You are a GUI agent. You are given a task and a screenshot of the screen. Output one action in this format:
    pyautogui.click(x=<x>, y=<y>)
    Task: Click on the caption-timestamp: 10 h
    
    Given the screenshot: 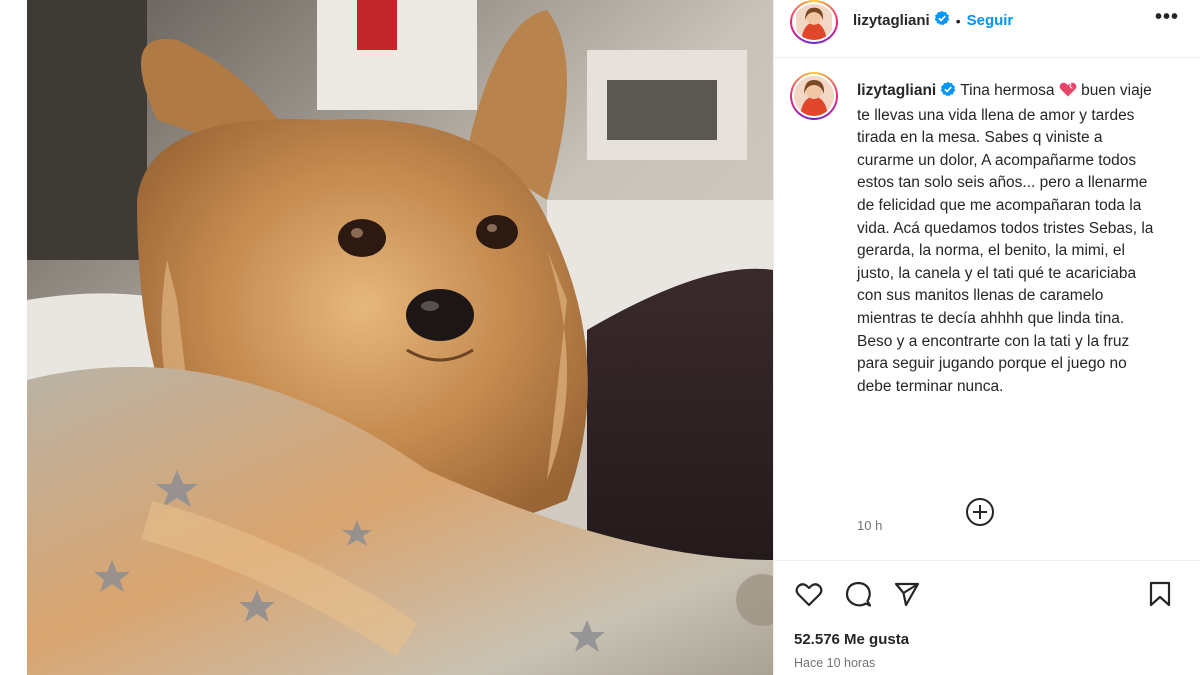 What is the action you would take?
    pyautogui.click(x=869, y=525)
    